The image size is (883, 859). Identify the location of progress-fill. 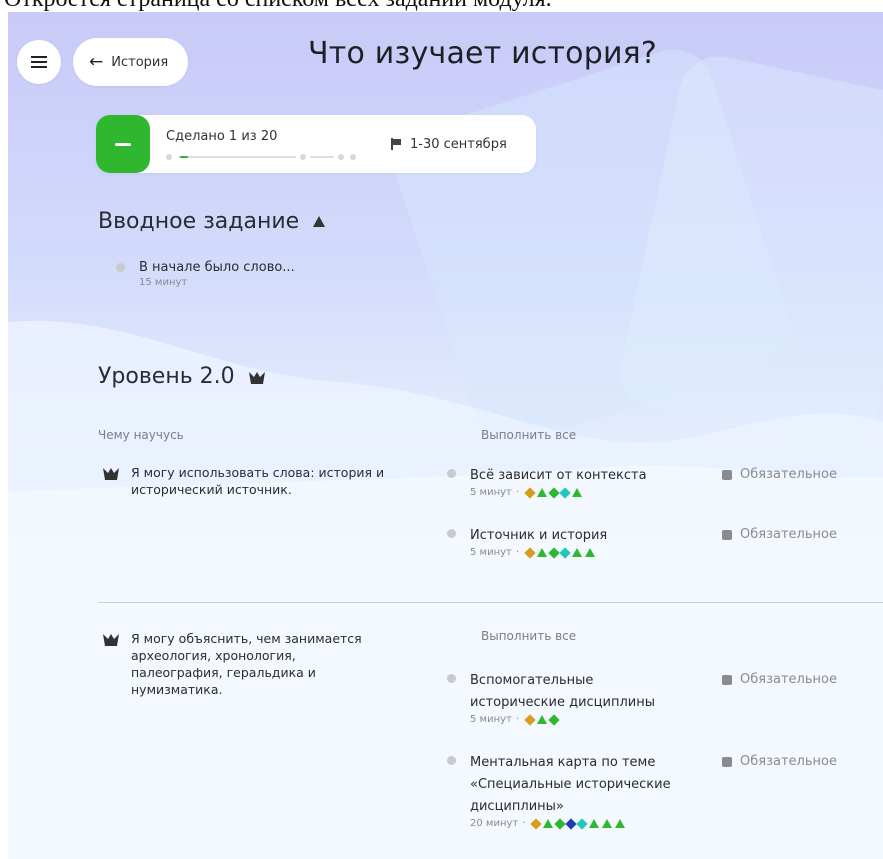
(184, 156).